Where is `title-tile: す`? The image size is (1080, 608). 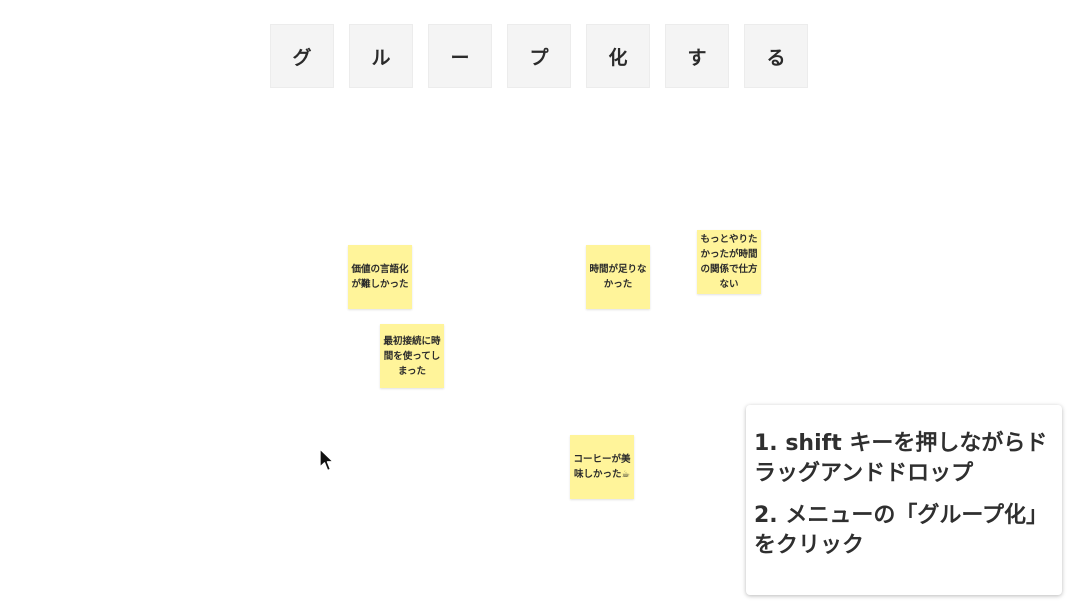 title-tile: す is located at coordinates (697, 56).